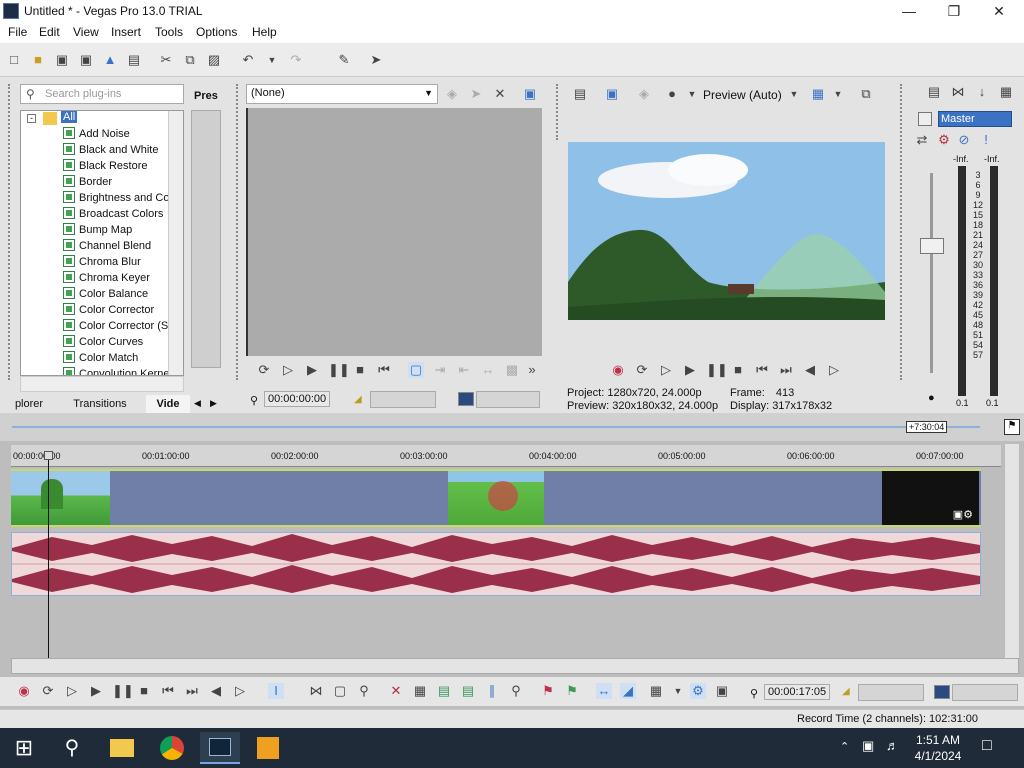 The image size is (1024, 768). I want to click on split-icon: ∥, so click(492, 691).